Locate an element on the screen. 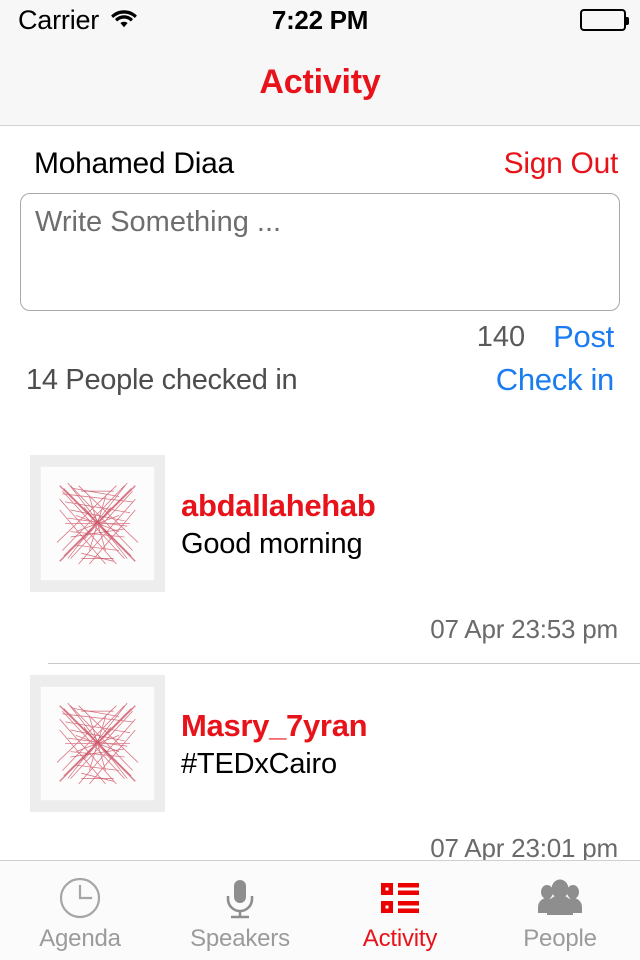  post-timestamp: 07 Apr 23:53 pm is located at coordinates (524, 629).